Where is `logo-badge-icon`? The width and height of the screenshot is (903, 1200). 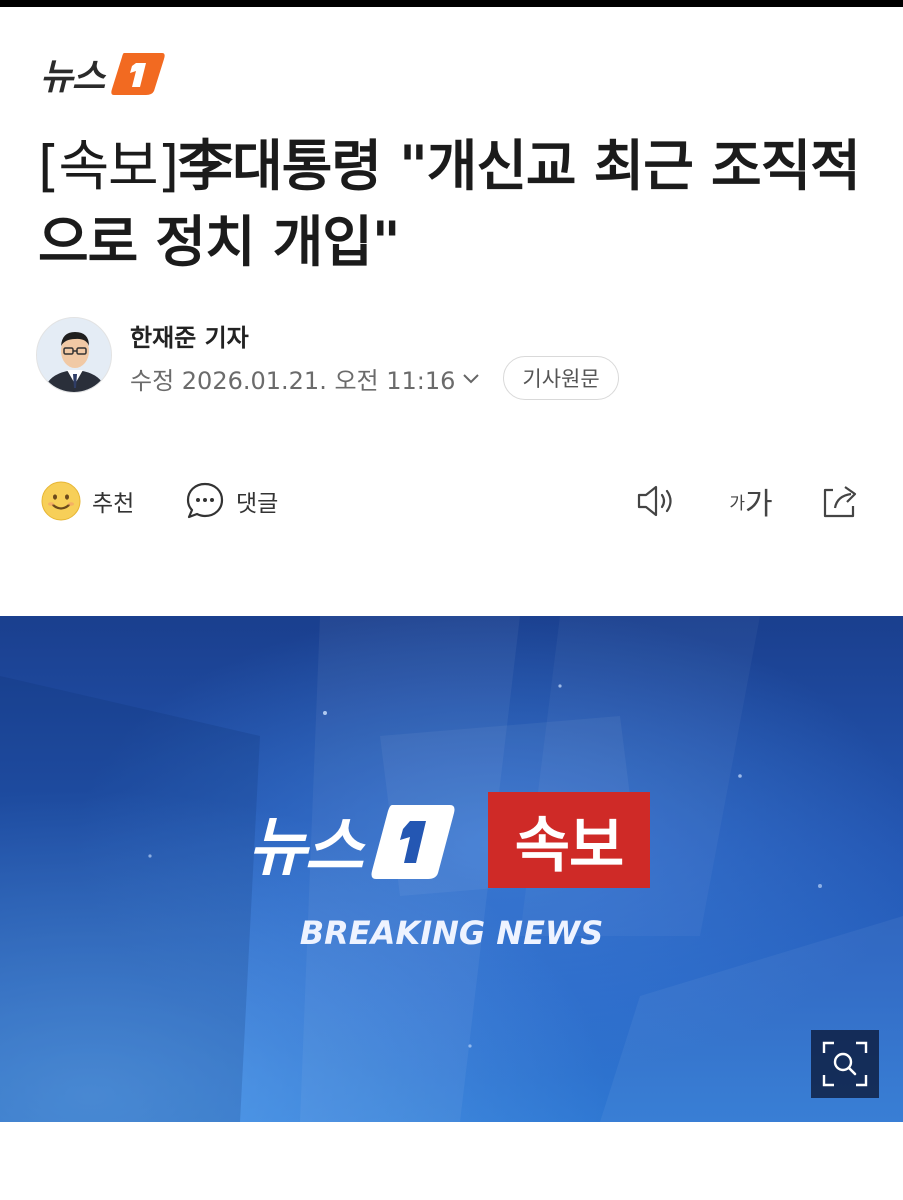
logo-badge-icon is located at coordinates (138, 74).